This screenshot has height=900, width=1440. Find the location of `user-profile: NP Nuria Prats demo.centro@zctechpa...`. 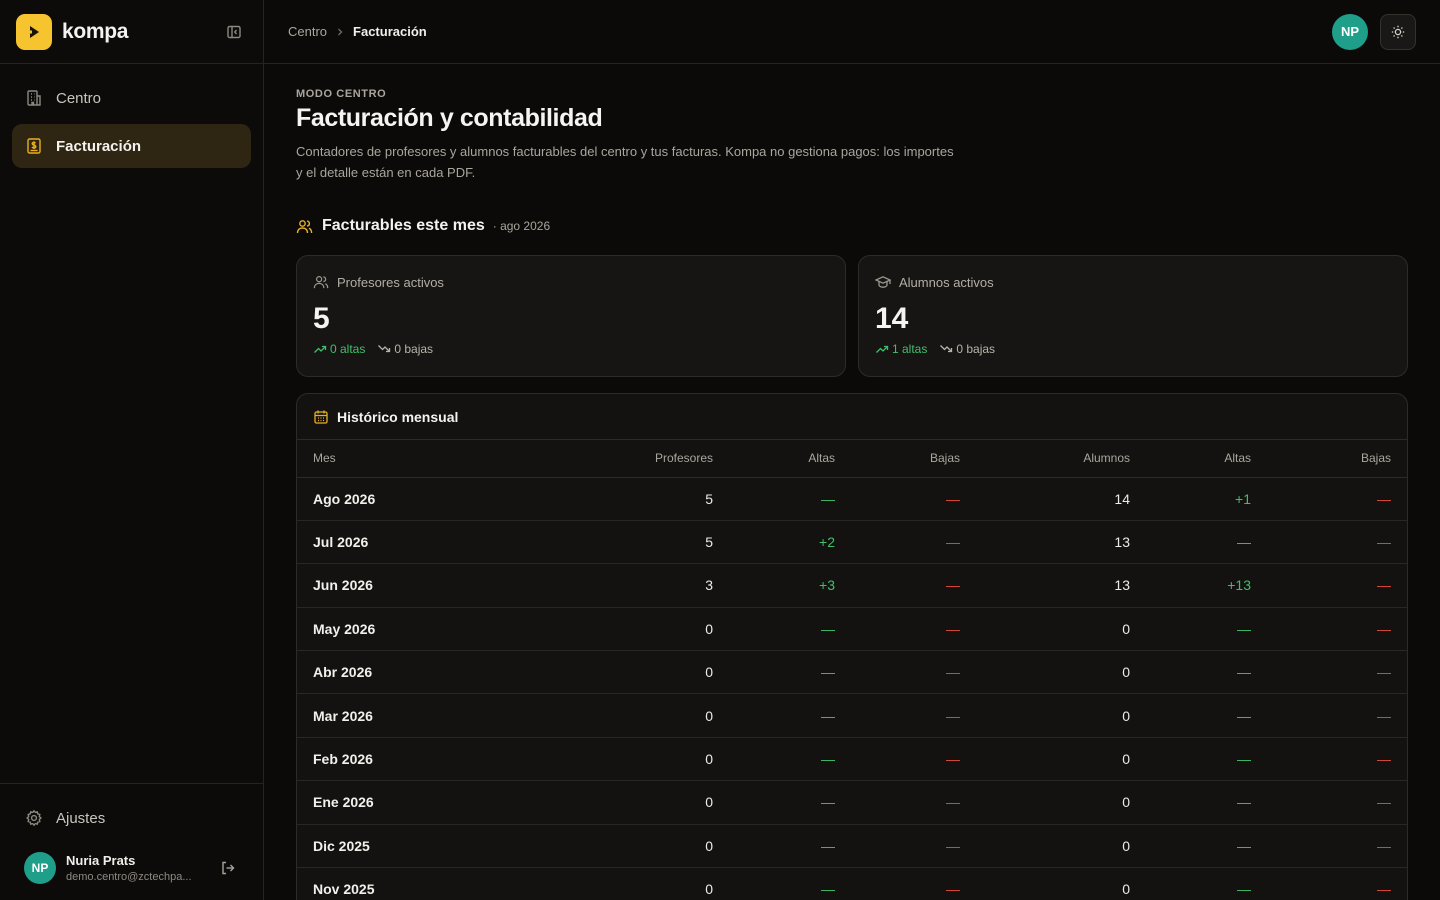

user-profile: NP Nuria Prats demo.centro@zctechpa... is located at coordinates (131, 864).